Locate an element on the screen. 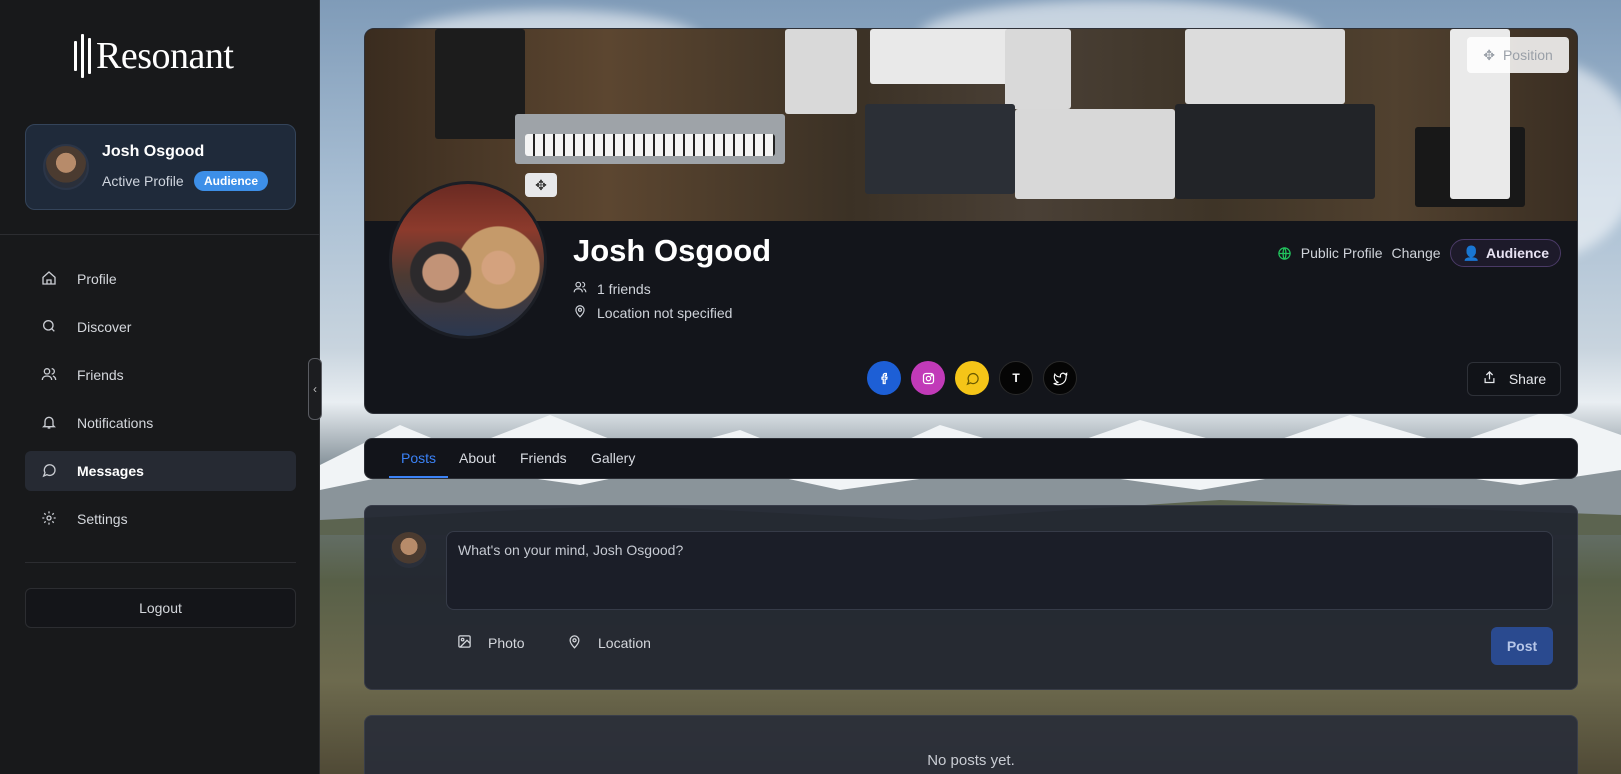 The image size is (1621, 774). image-icon is located at coordinates (464, 643).